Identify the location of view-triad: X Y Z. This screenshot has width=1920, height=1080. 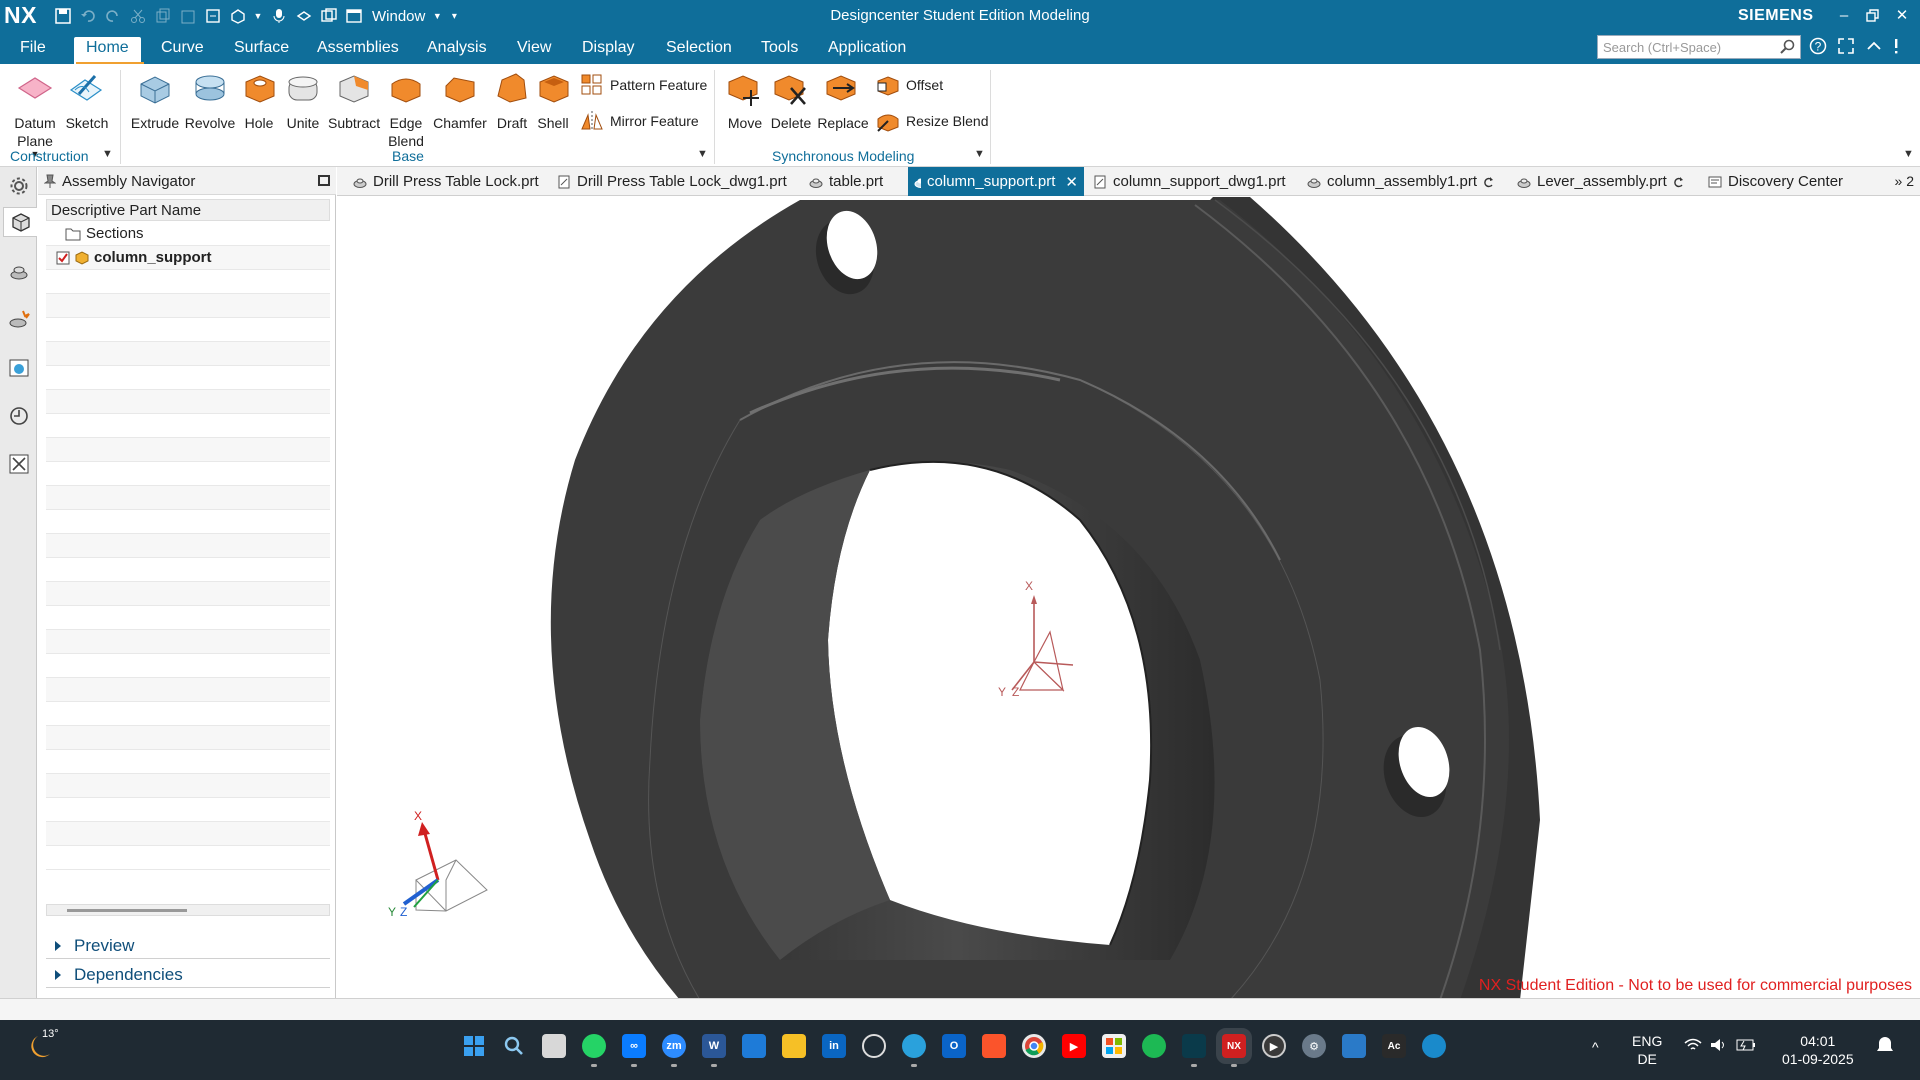
(438, 864).